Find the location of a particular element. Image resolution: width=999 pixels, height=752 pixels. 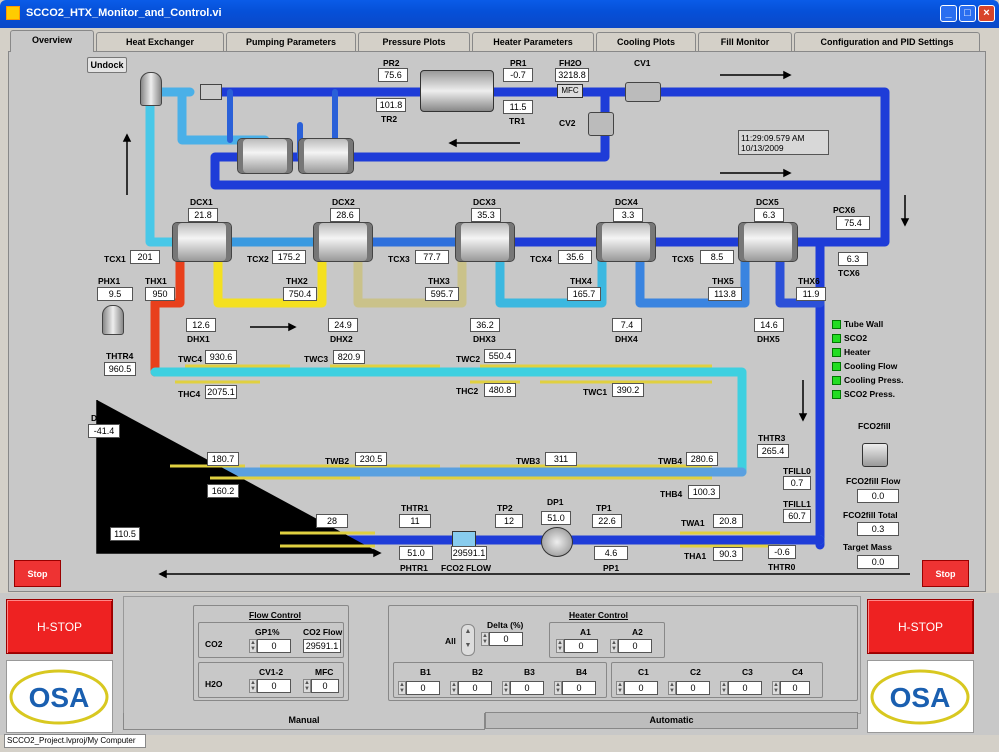

pr2-value: 75.6 is located at coordinates (393, 75).